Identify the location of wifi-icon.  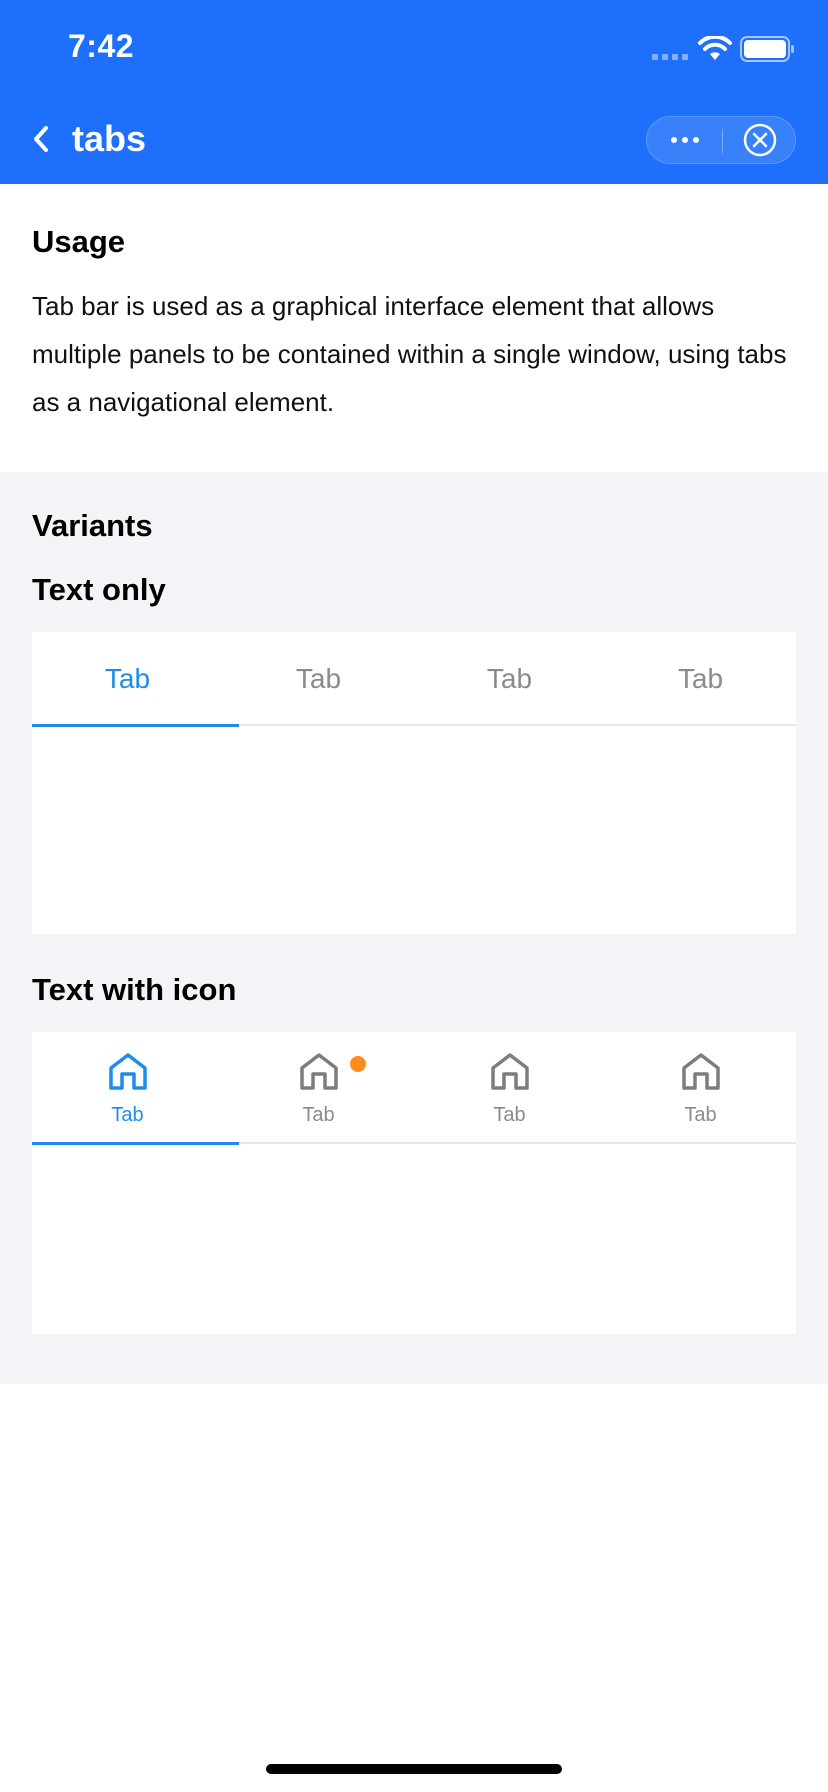
(715, 48).